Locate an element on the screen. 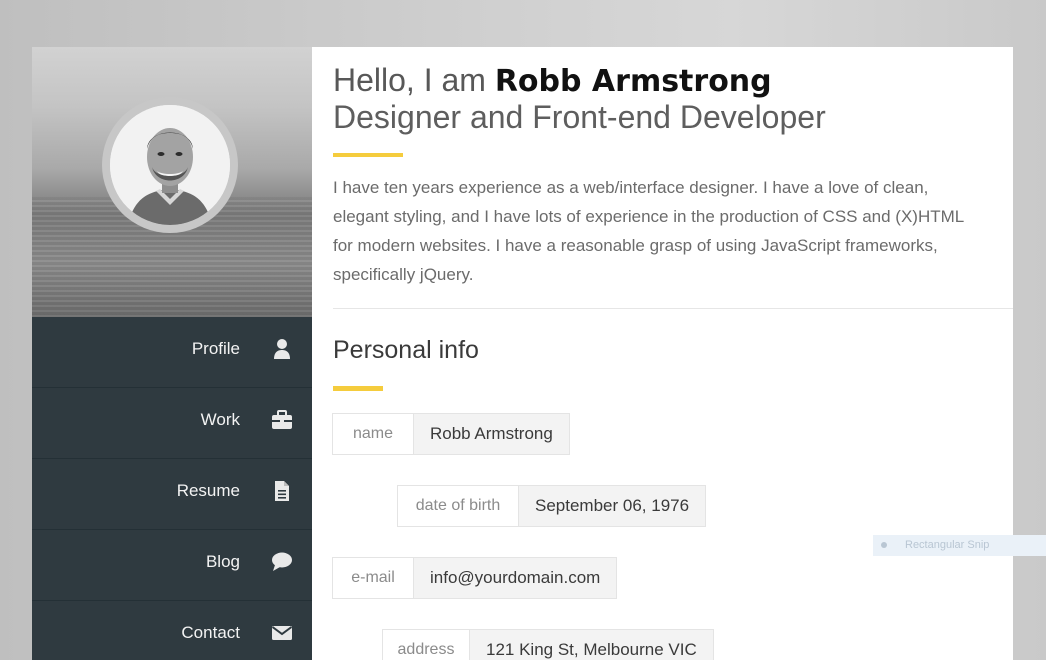 The height and width of the screenshot is (660, 1046). info-value: Robb Armstrong is located at coordinates (491, 434).